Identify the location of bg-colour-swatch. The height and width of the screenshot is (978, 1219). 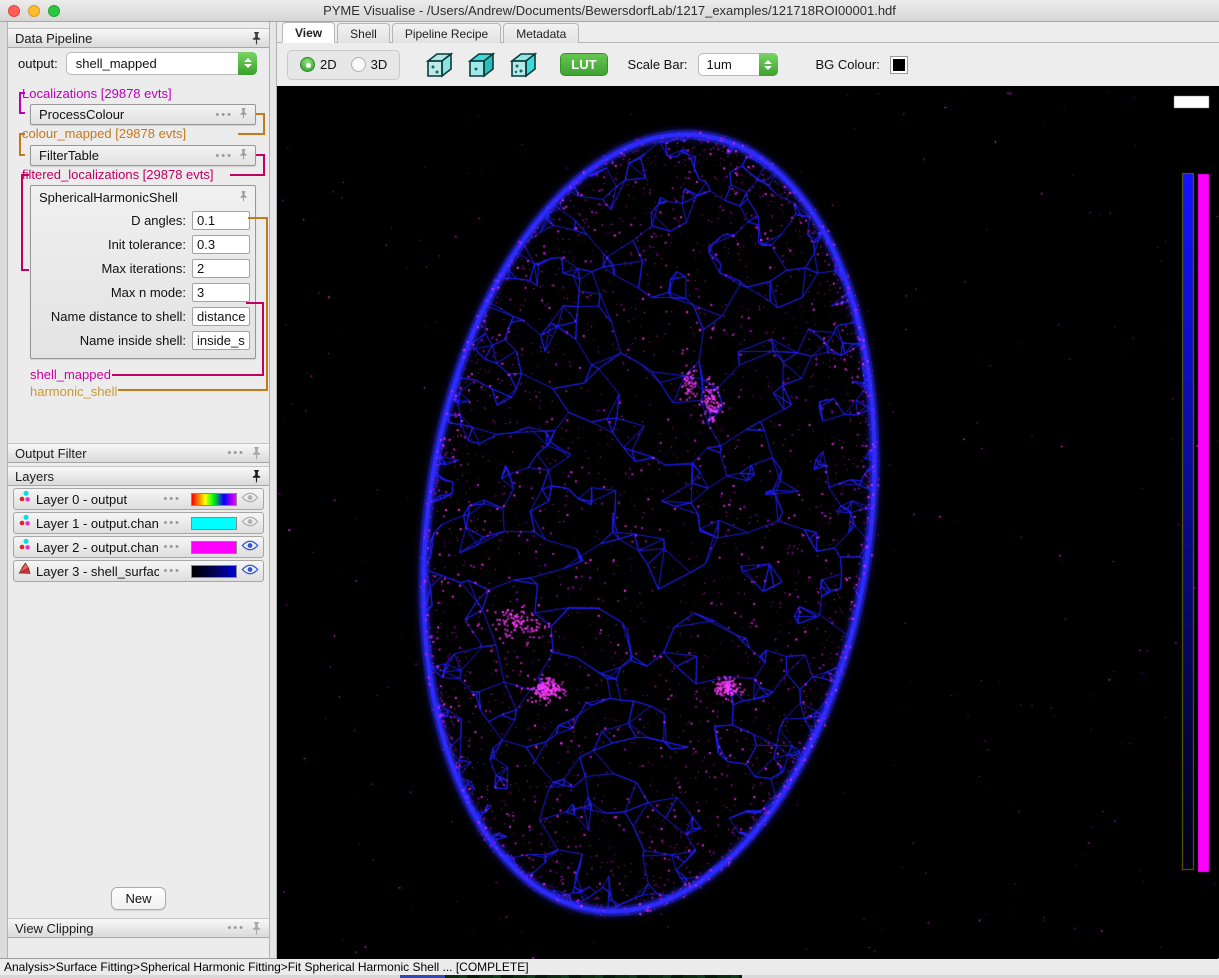
(898, 64).